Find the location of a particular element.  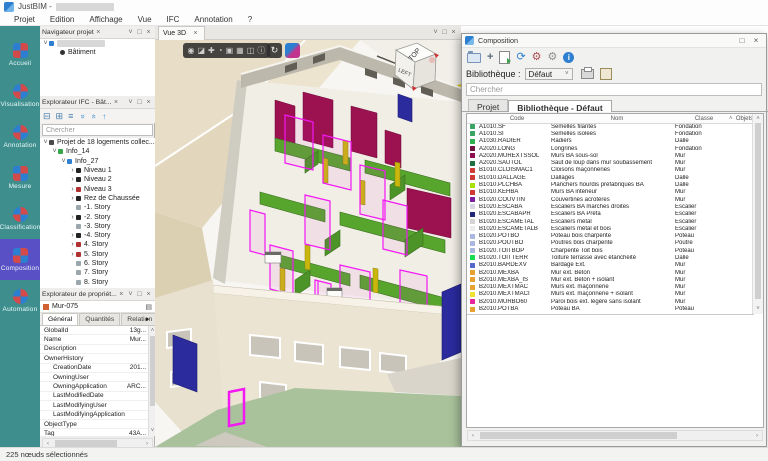

navigator-building-row: Bâtiment is located at coordinates (97, 52).